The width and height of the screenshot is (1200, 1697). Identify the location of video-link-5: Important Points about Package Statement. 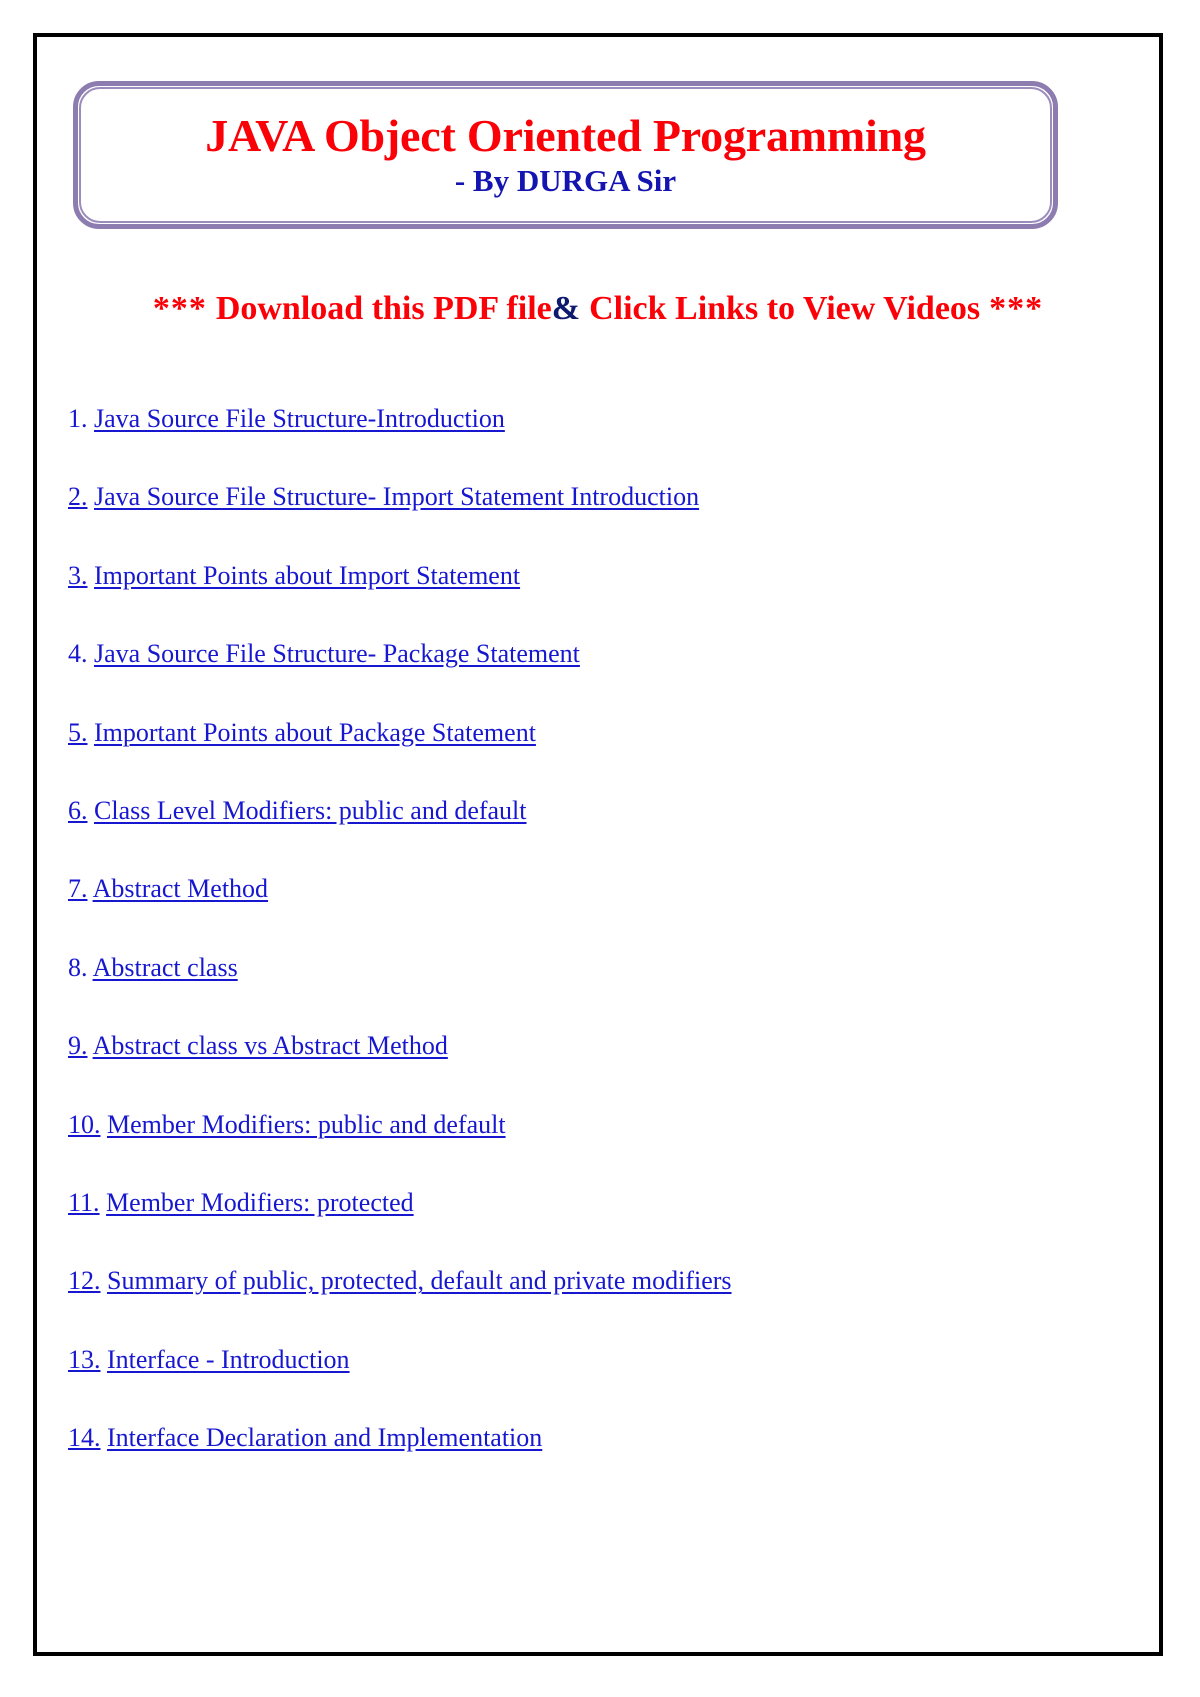
(315, 732).